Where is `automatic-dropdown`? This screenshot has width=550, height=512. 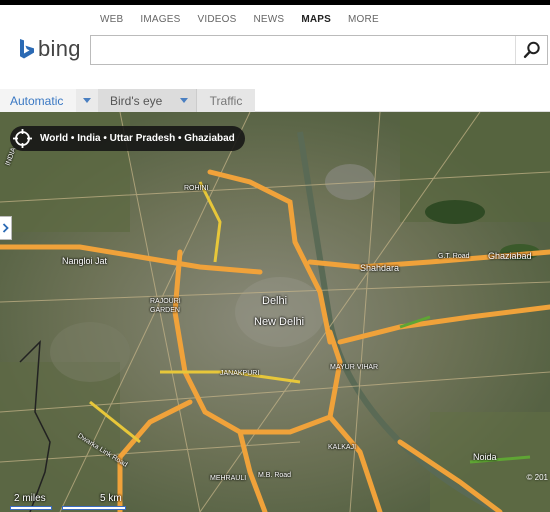
automatic-dropdown is located at coordinates (87, 100).